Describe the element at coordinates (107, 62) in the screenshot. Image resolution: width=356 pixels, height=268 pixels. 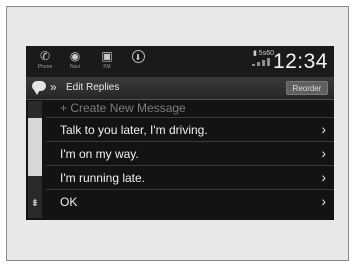
I see `fm-icon: ▣ FM` at that location.